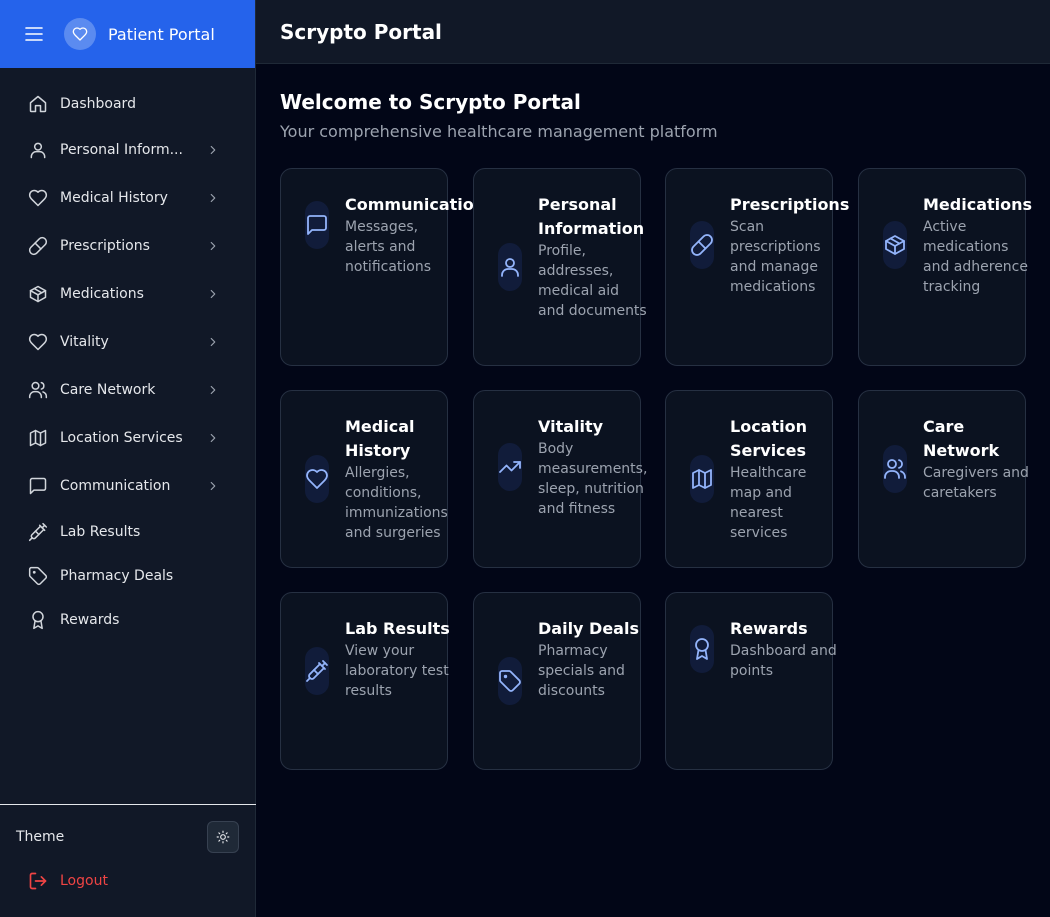  I want to click on card-care-network: Care Network Caregivers and caretakers, so click(943, 479).